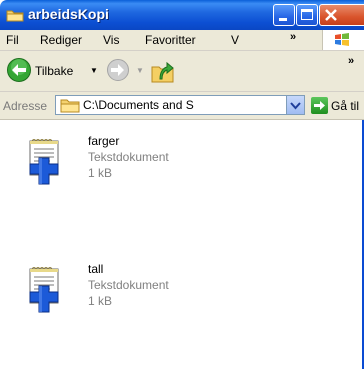  What do you see at coordinates (182, 15) in the screenshot?
I see `title-bar: arbeidsKopi` at bounding box center [182, 15].